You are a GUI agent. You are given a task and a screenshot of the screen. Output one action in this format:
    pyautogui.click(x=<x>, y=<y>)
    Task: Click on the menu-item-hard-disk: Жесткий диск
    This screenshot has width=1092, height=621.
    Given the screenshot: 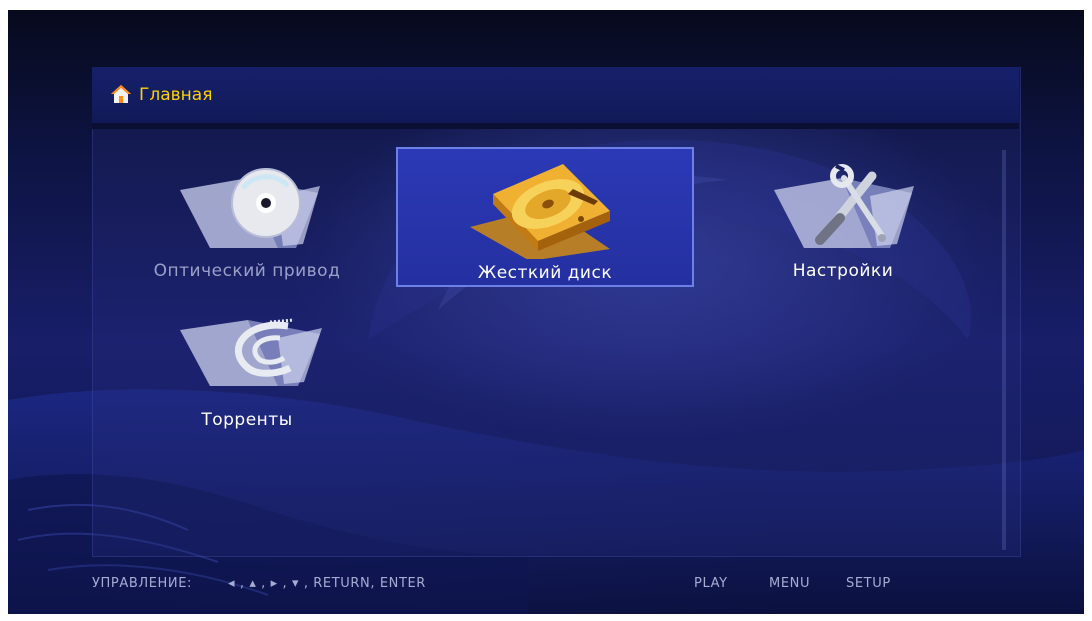 What is the action you would take?
    pyautogui.click(x=545, y=217)
    